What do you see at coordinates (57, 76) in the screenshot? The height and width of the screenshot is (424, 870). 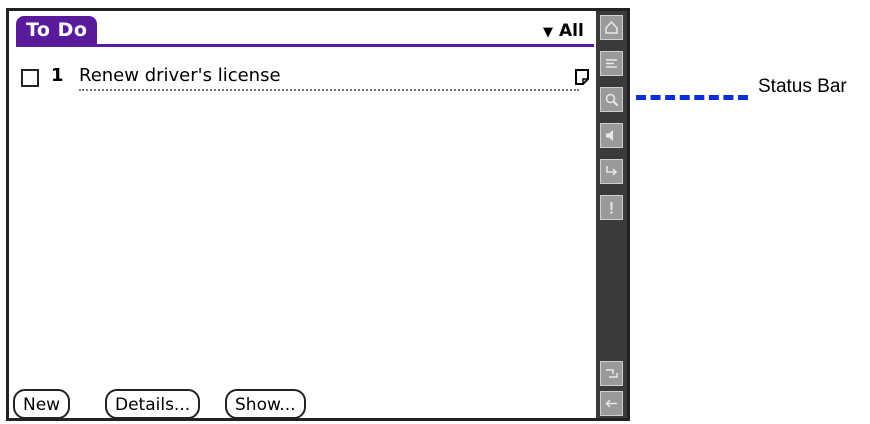 I see `todo-priority: 1` at bounding box center [57, 76].